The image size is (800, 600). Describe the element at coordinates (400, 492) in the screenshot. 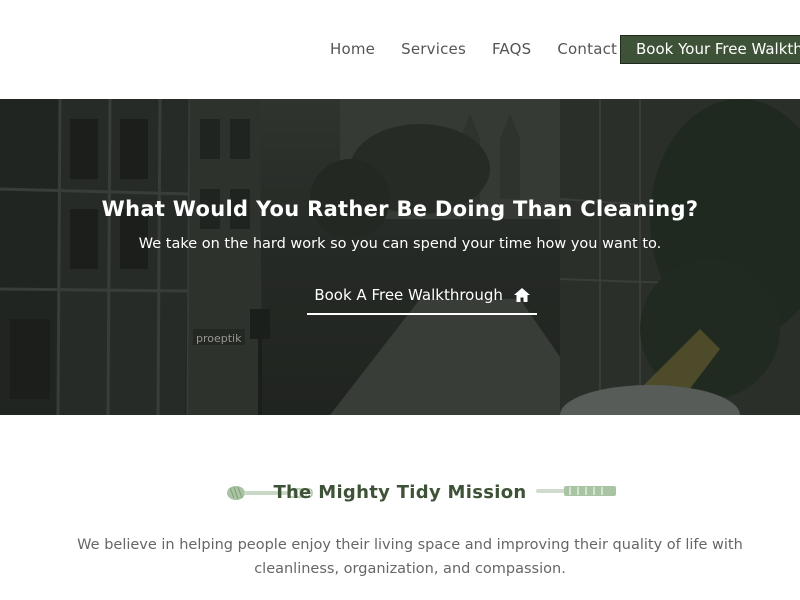

I see `mission-title: The Mighty Tidy Mission` at that location.